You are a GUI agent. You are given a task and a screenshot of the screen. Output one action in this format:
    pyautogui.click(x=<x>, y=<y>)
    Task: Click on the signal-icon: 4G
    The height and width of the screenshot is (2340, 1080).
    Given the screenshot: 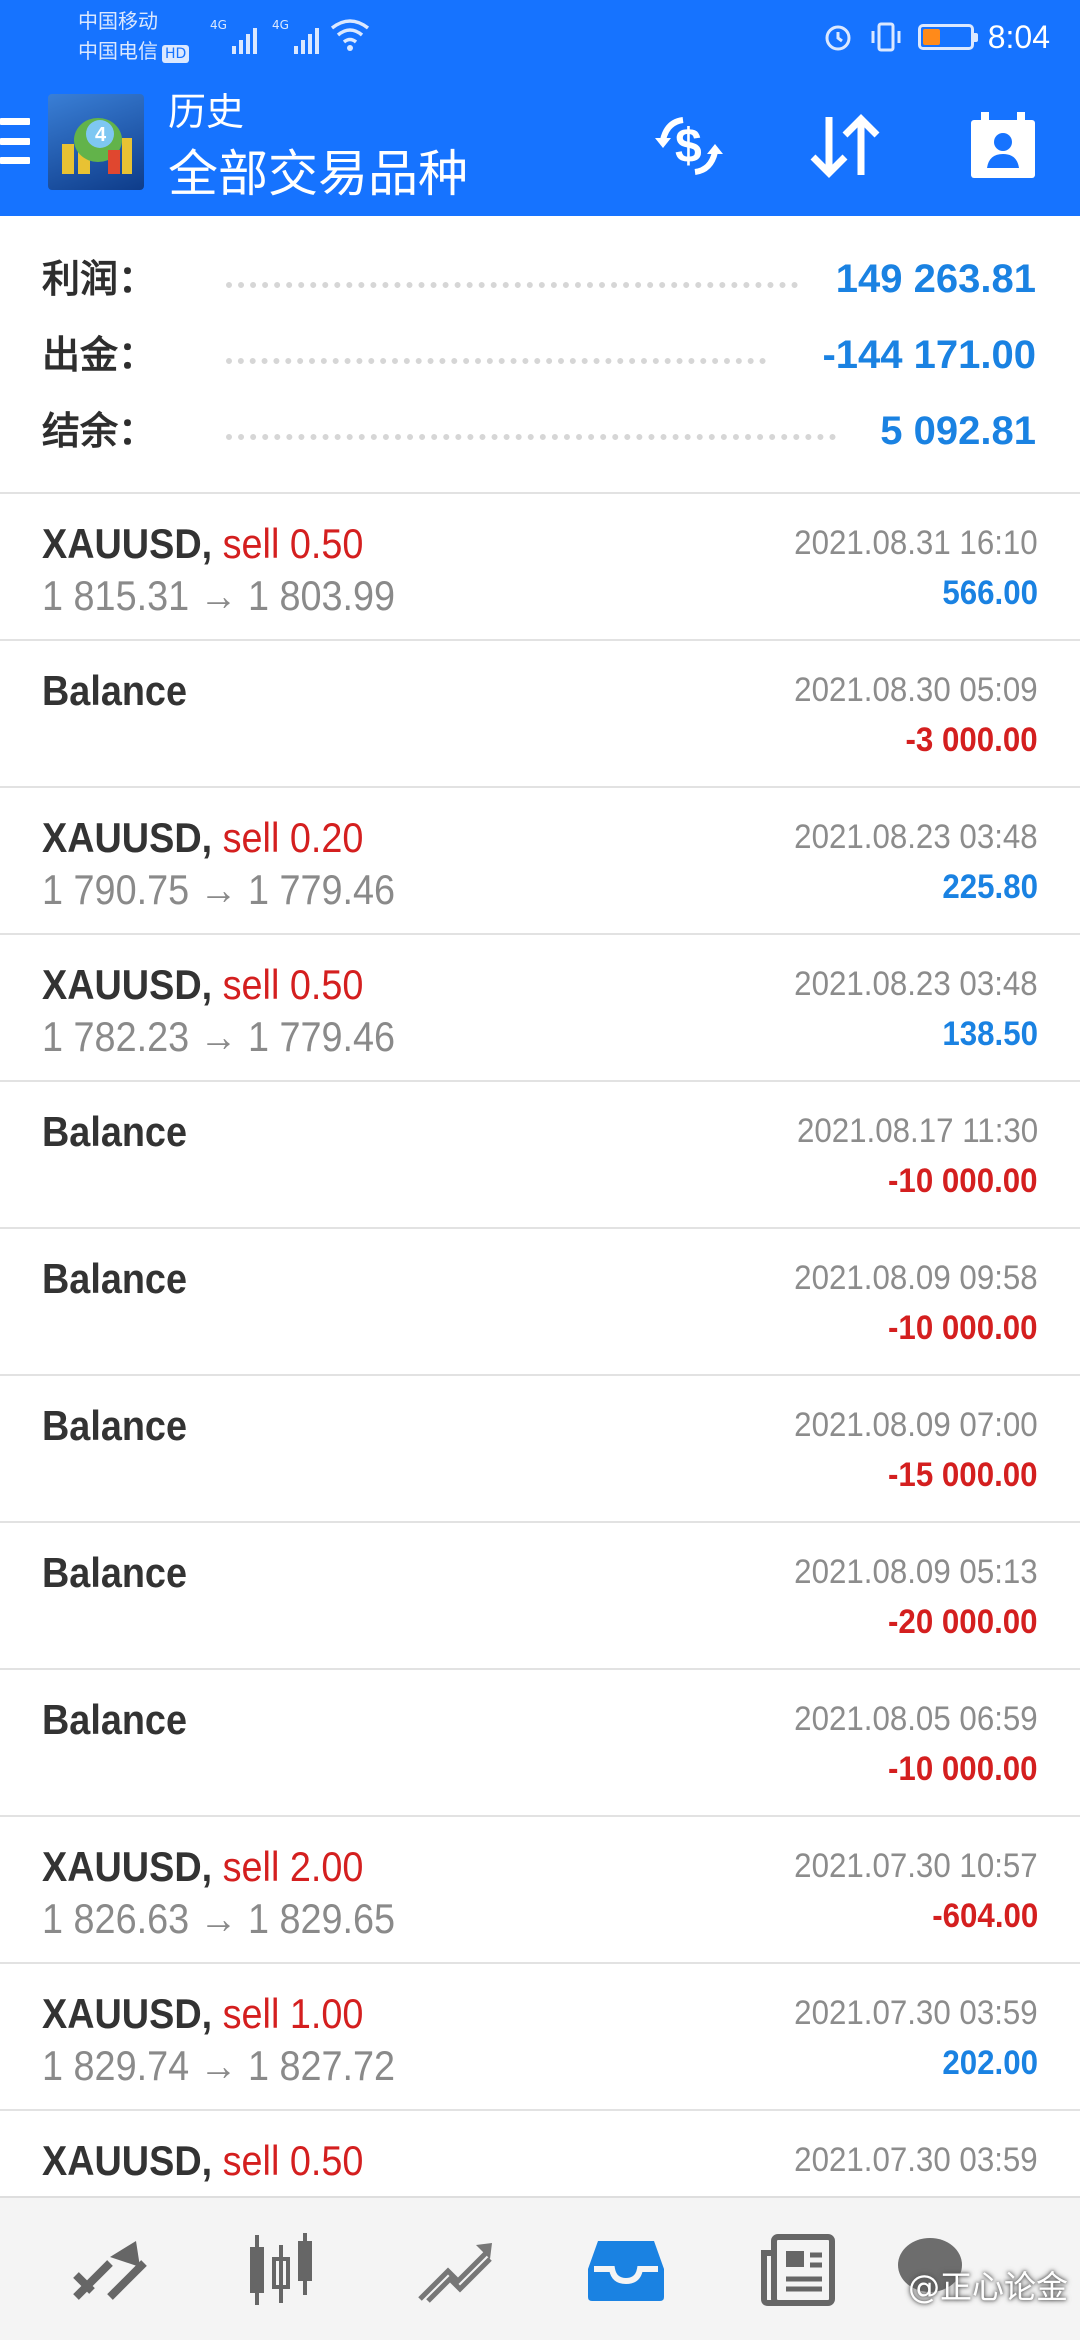 What is the action you would take?
    pyautogui.click(x=233, y=36)
    